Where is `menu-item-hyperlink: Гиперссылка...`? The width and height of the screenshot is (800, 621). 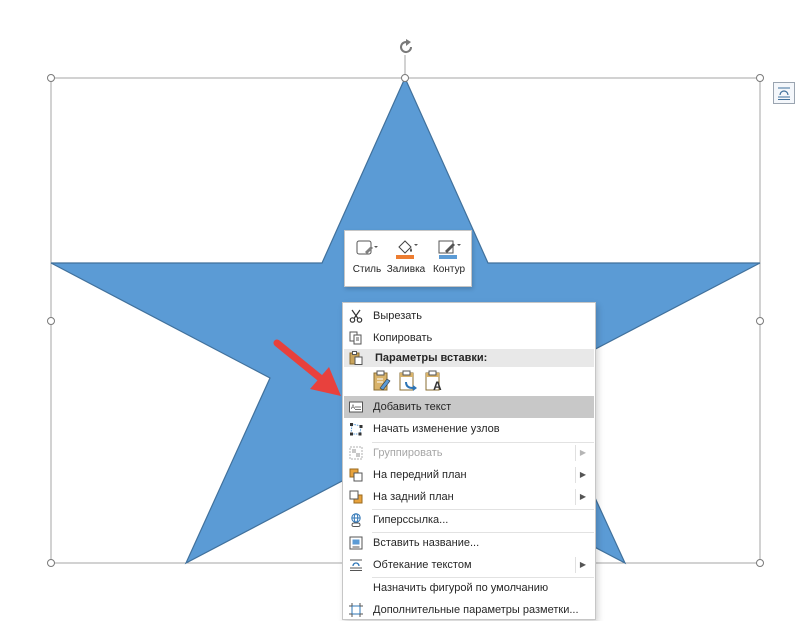
menu-item-hyperlink: Гиперссылка... is located at coordinates (469, 520).